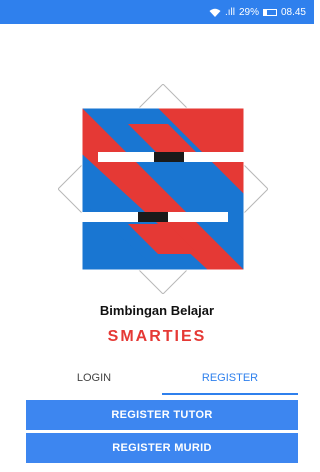 The image size is (320, 472). Describe the element at coordinates (162, 448) in the screenshot. I see `register-murid-button: REGISTER MURID` at that location.